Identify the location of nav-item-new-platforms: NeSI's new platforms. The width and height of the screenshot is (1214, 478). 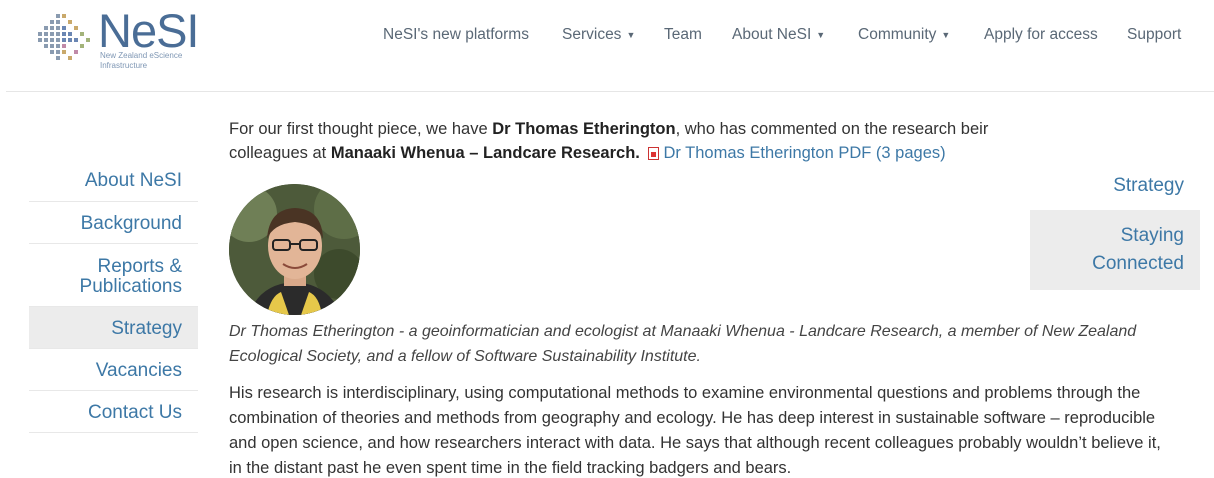
(456, 35).